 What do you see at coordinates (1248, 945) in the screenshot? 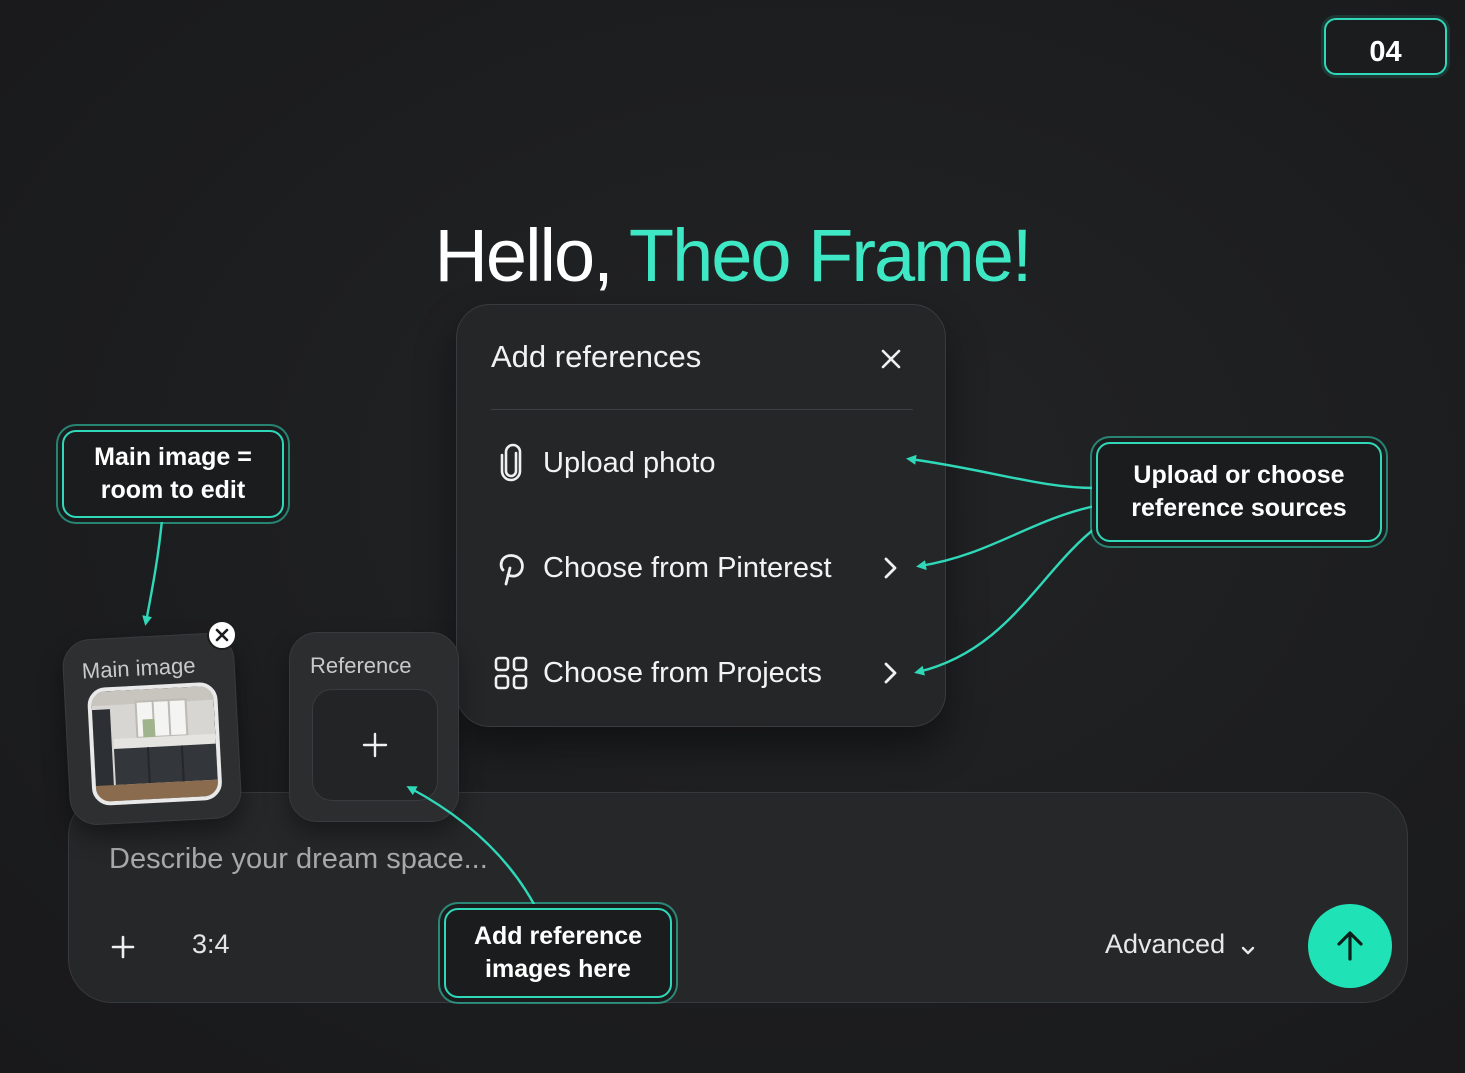
I see `chevron-down-icon` at bounding box center [1248, 945].